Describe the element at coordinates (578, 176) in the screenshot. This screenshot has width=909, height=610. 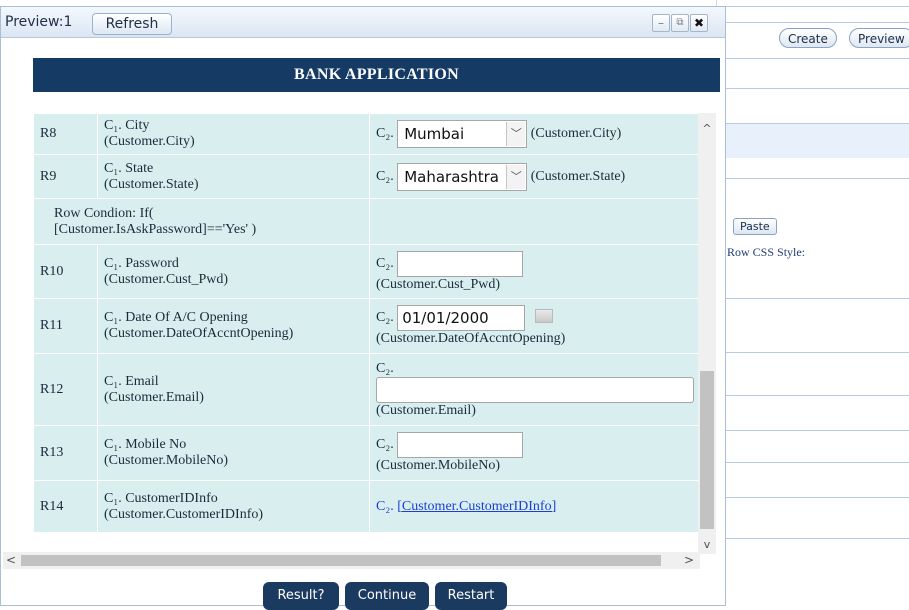
I see `c2-field: (Customer.State)` at that location.